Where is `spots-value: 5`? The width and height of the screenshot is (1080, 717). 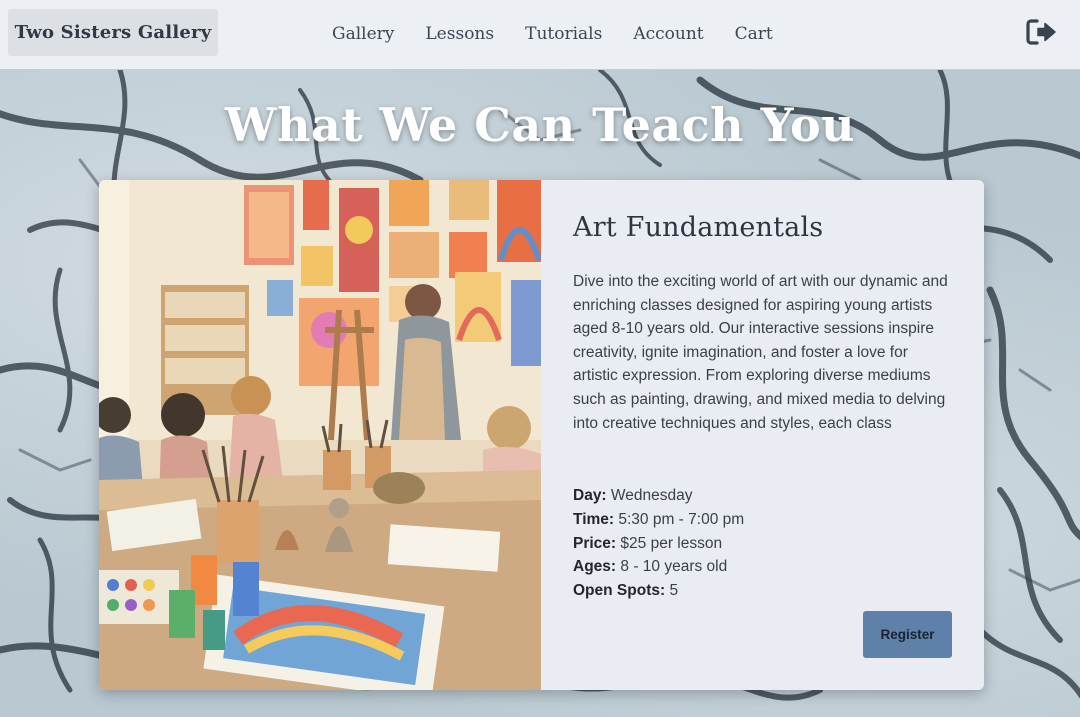 spots-value: 5 is located at coordinates (674, 591).